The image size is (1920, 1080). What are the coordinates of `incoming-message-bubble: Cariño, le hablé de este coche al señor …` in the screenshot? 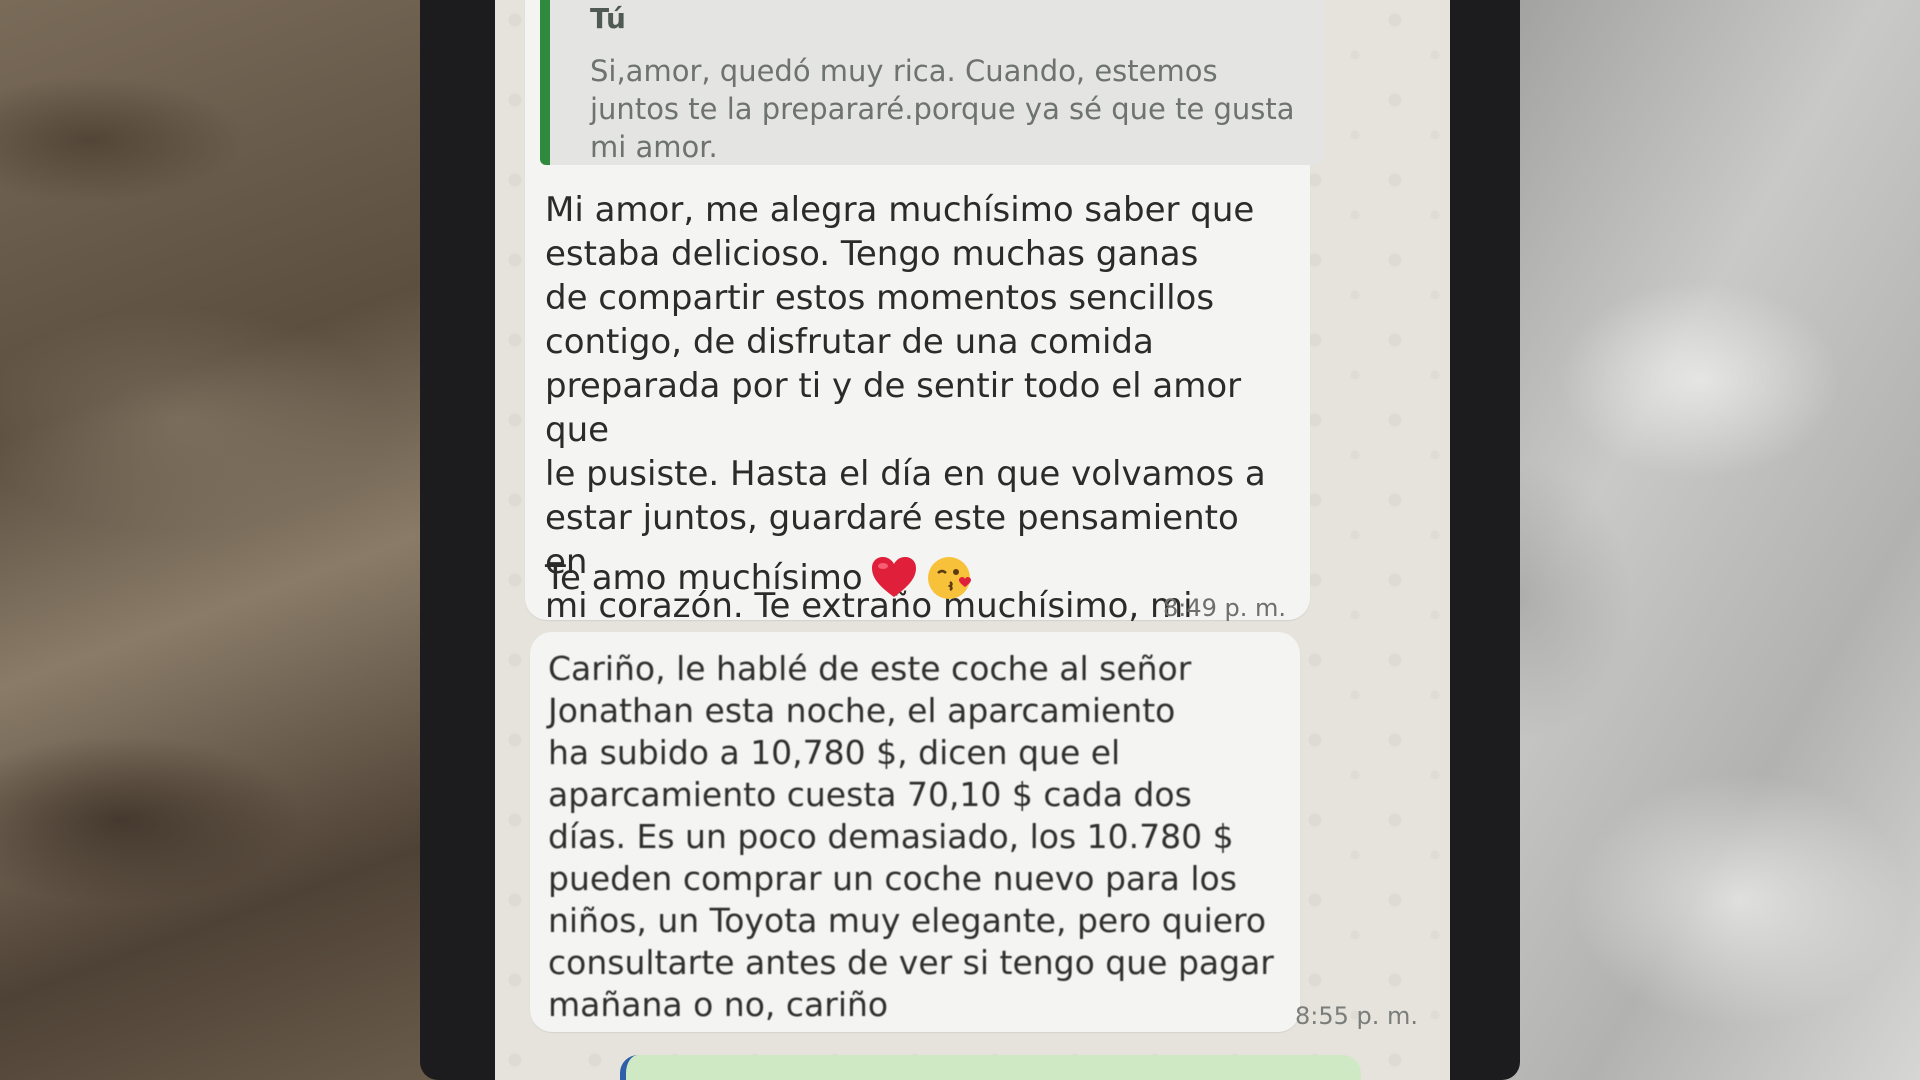 It's located at (915, 832).